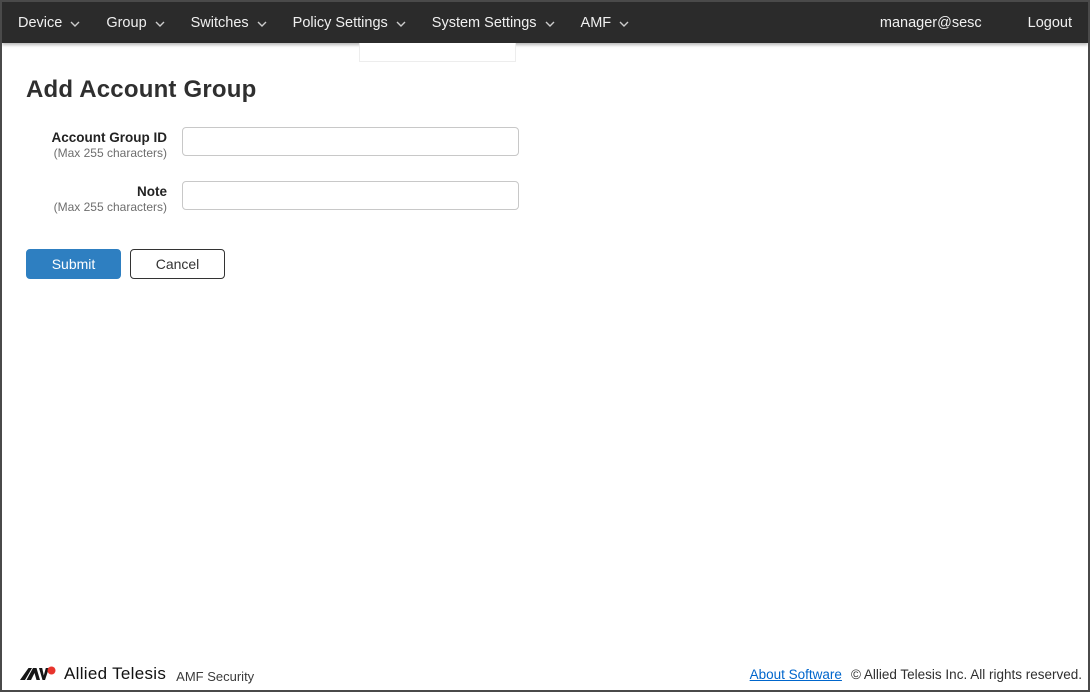 This screenshot has width=1090, height=692. I want to click on product-name: AMF Security, so click(215, 676).